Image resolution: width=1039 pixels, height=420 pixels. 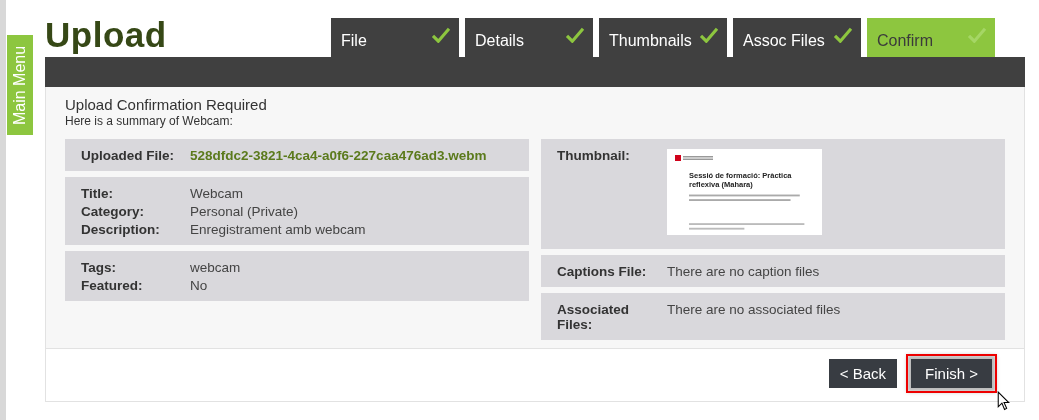 I want to click on field-value: webcam, so click(x=216, y=267).